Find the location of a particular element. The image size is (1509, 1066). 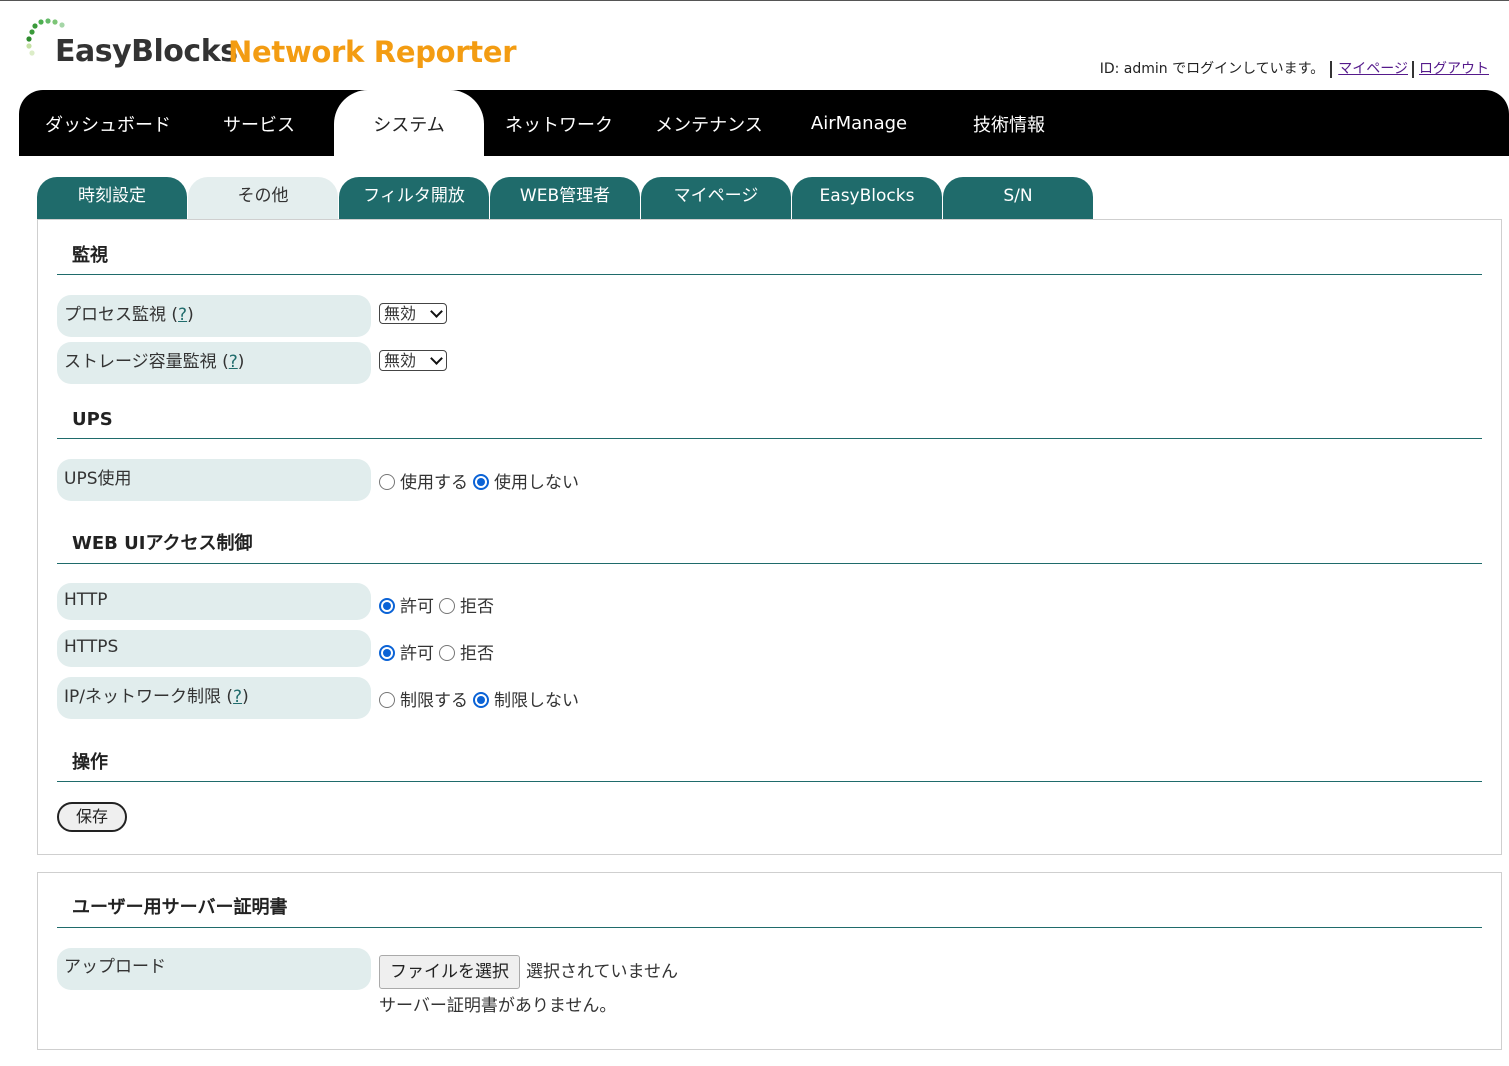

nav-airmanage: AirManage is located at coordinates (859, 123).